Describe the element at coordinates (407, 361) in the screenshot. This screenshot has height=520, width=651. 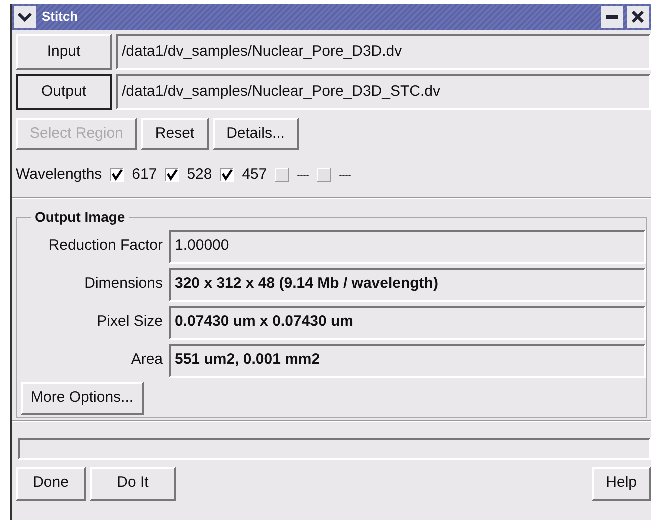
I see `readout-field: 551 um2, 0.001 mm2` at that location.